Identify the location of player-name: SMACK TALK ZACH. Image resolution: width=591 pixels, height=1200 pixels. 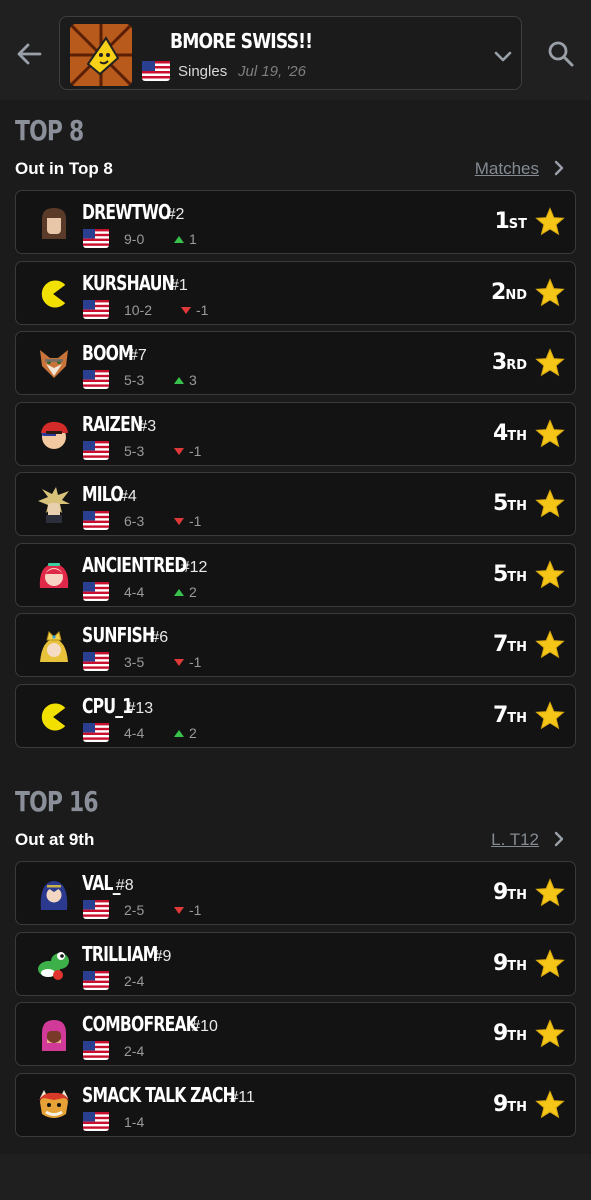
(159, 1095).